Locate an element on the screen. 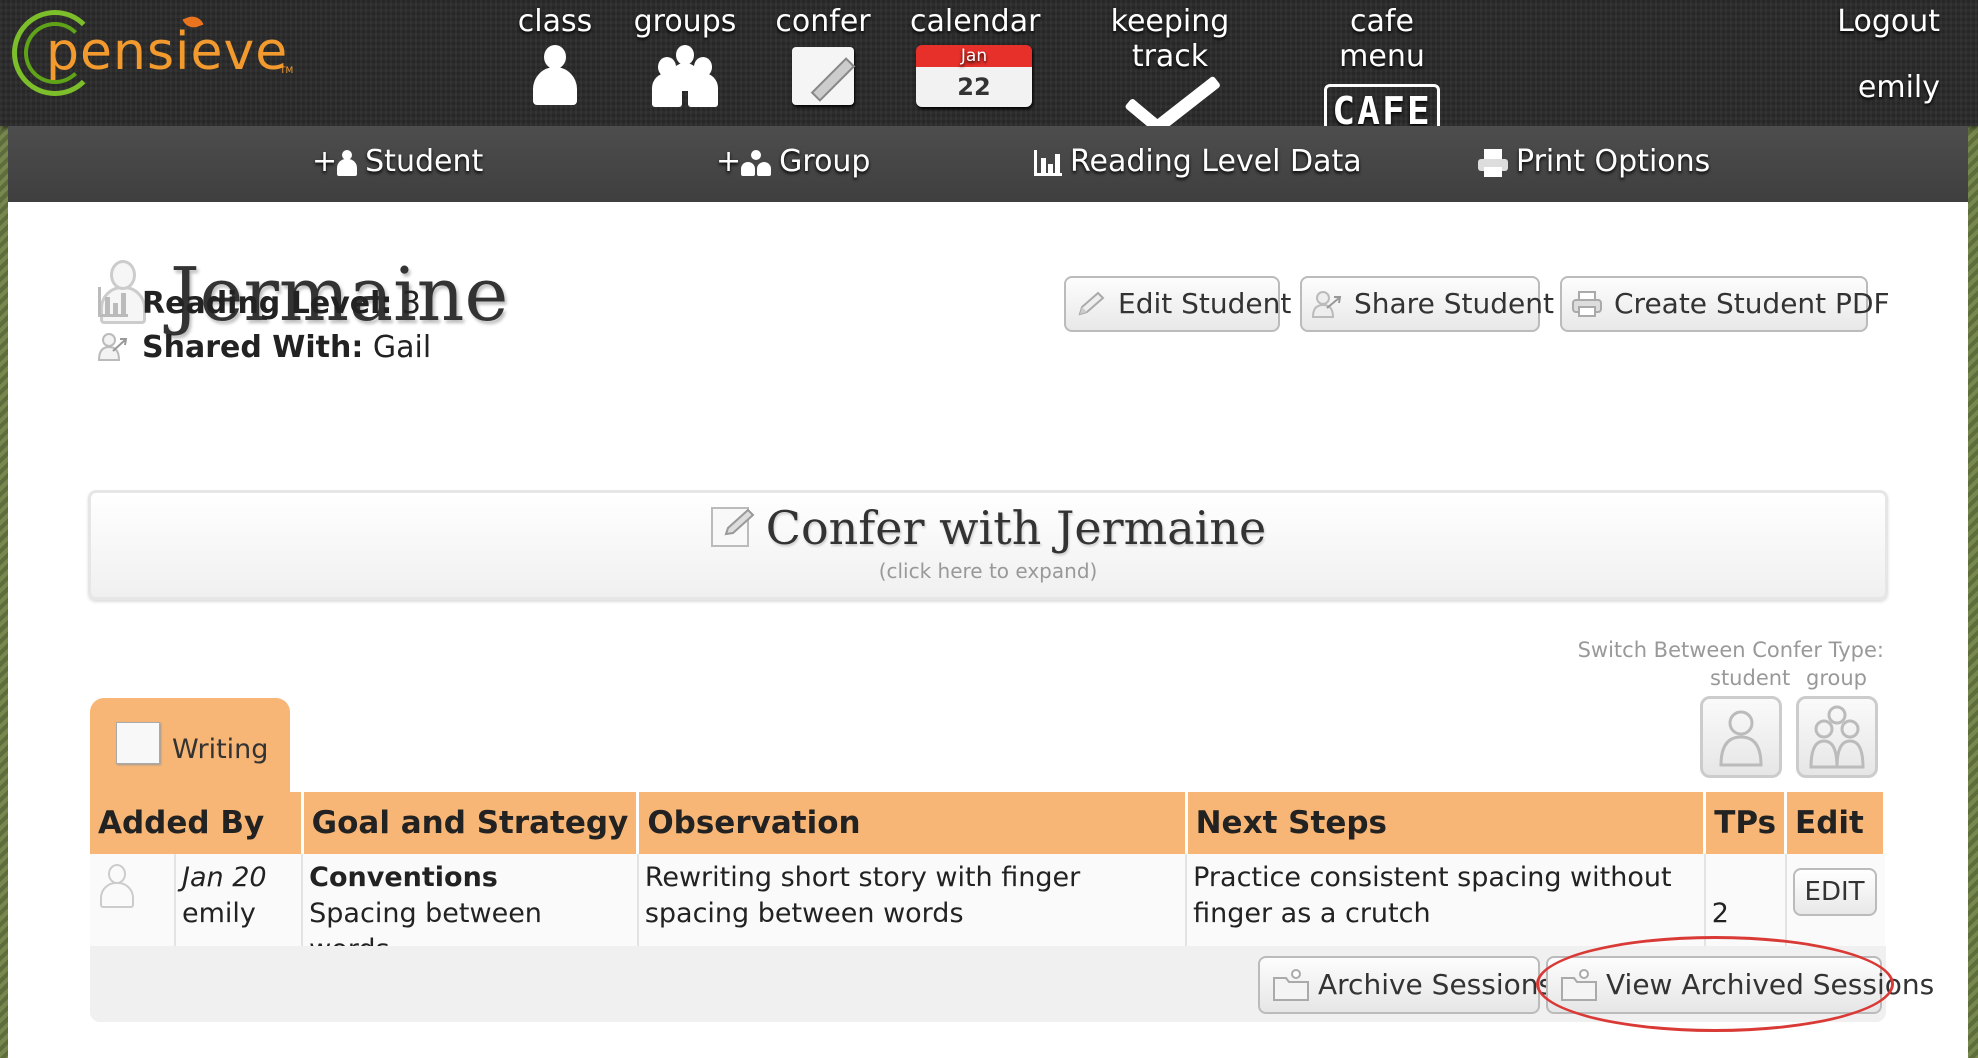  nav-cafe-menu-label: cafe menu is located at coordinates (1382, 39).